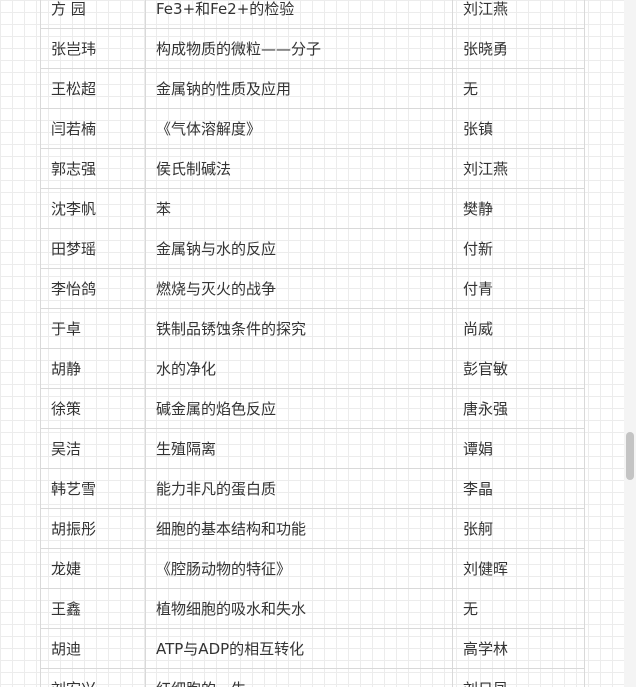 The width and height of the screenshot is (636, 687). What do you see at coordinates (518, 328) in the screenshot?
I see `teacher-name-cell: 尚威` at bounding box center [518, 328].